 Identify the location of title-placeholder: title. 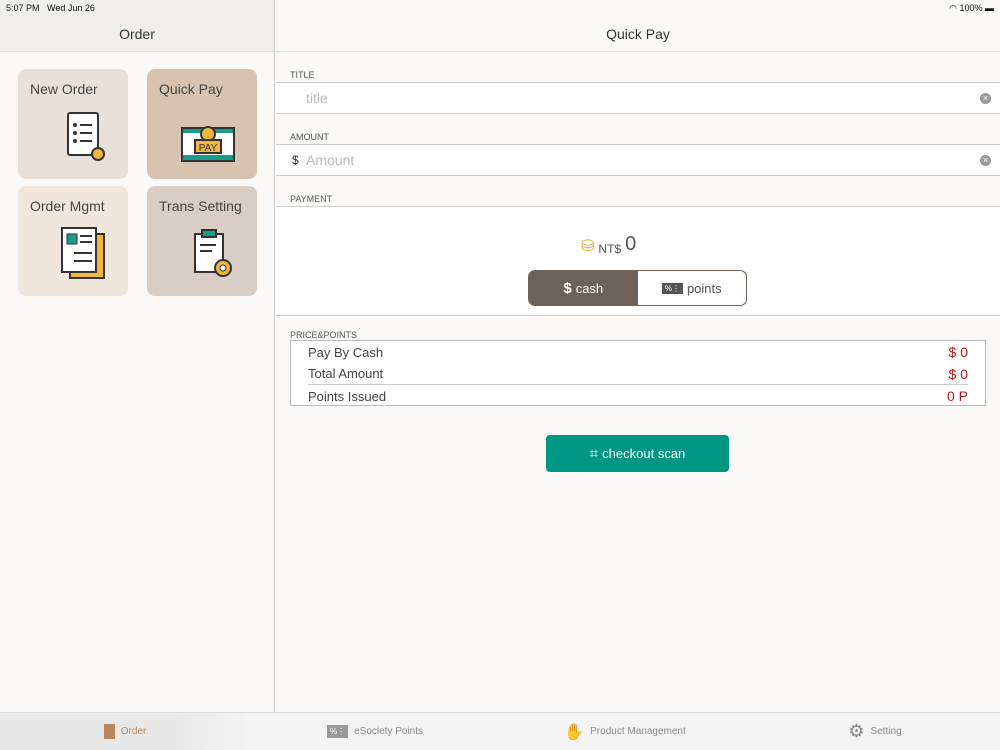
(317, 98).